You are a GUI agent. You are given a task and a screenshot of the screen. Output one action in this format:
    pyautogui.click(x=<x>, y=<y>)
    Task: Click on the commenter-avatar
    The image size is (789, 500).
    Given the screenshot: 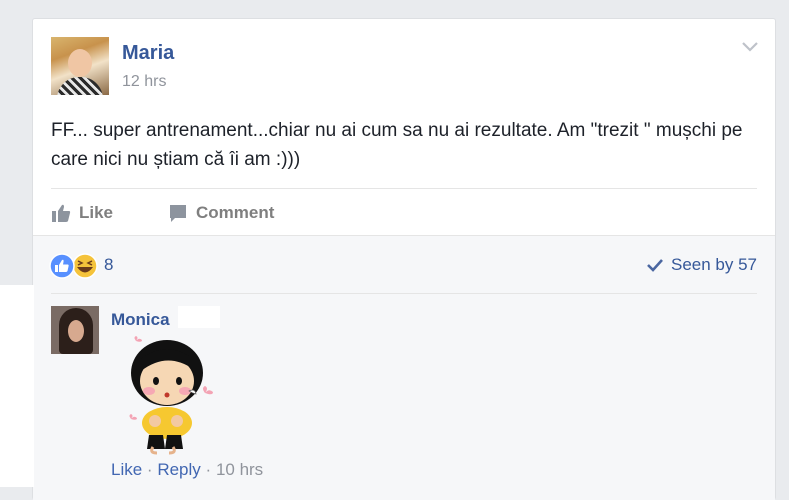 What is the action you would take?
    pyautogui.click(x=75, y=330)
    